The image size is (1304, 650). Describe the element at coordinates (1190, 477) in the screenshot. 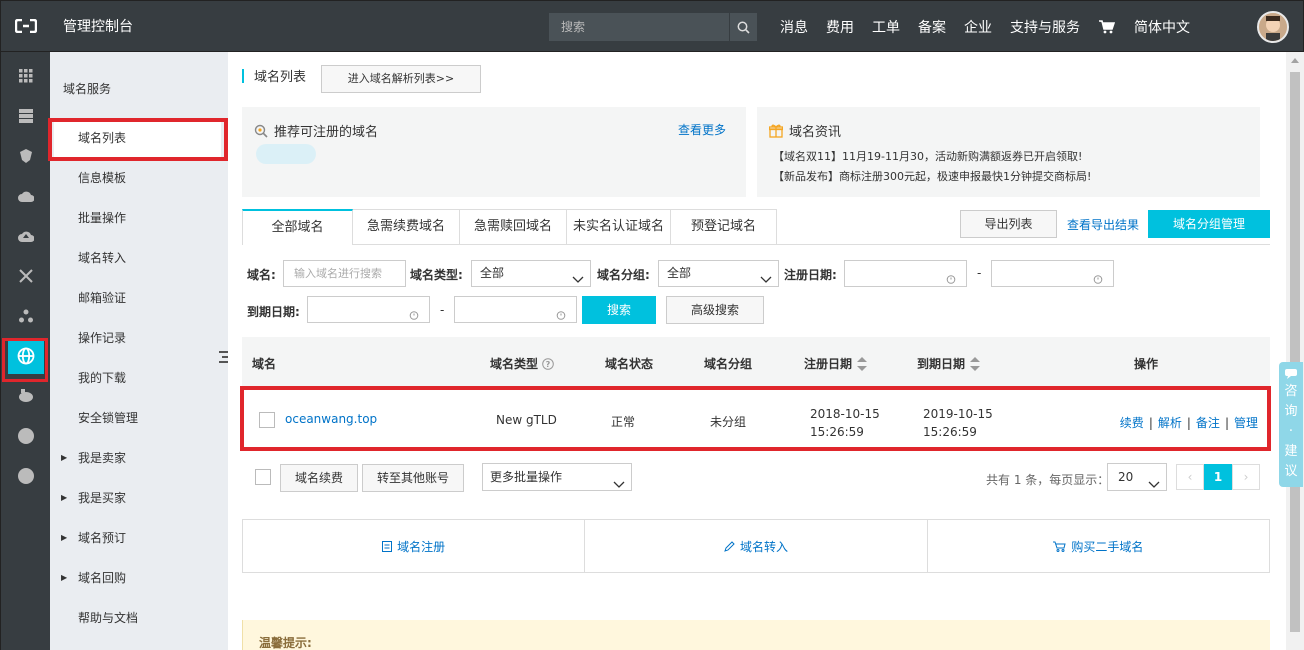

I see `prev-page-button: ‹` at that location.